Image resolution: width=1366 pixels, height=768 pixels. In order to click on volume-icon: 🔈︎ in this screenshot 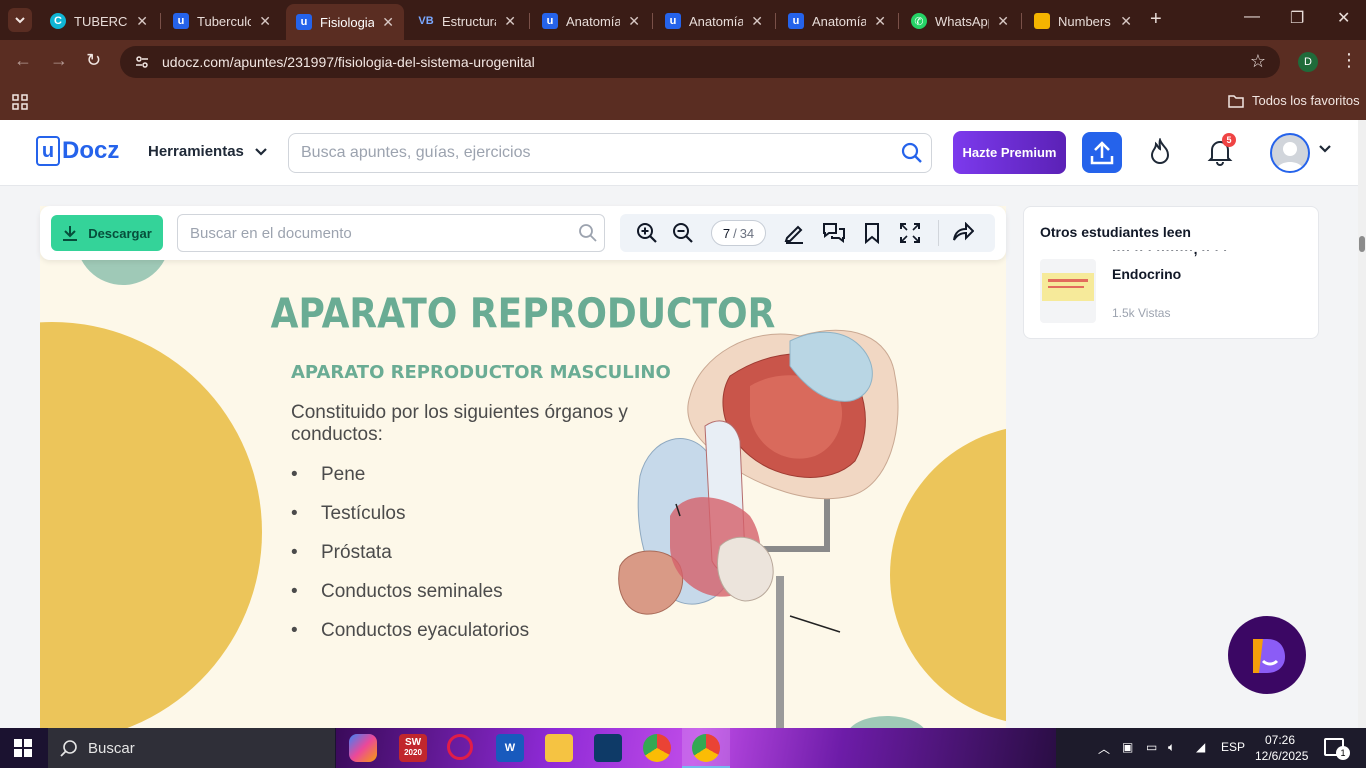, I will do `click(1171, 747)`.